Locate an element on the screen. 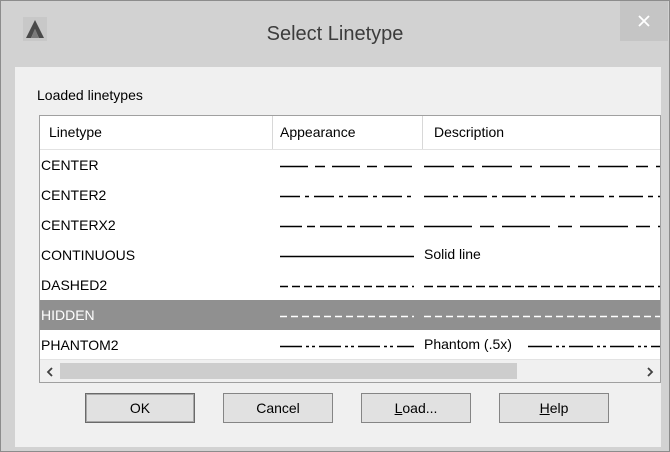 This screenshot has height=452, width=670. linetype-description: Phantom (.5x) is located at coordinates (468, 344).